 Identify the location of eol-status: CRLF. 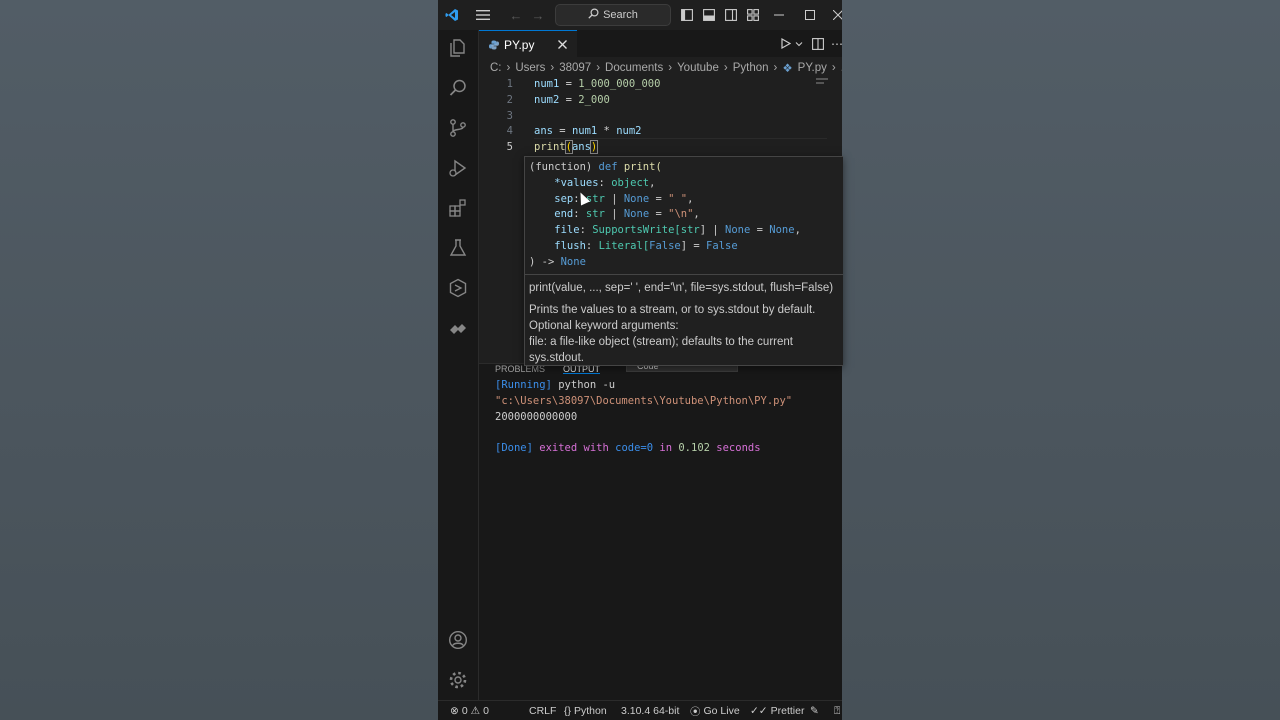
(542, 710).